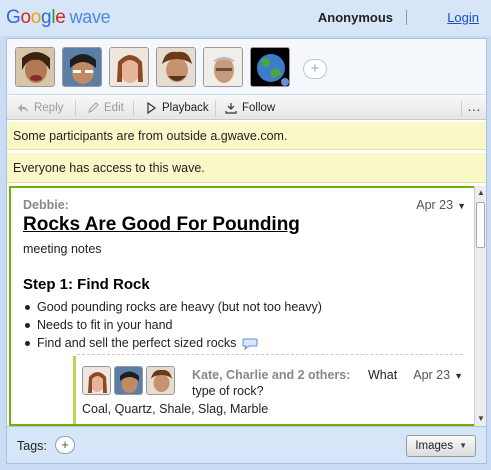  What do you see at coordinates (114, 108) in the screenshot?
I see `edit-label: Edit` at bounding box center [114, 108].